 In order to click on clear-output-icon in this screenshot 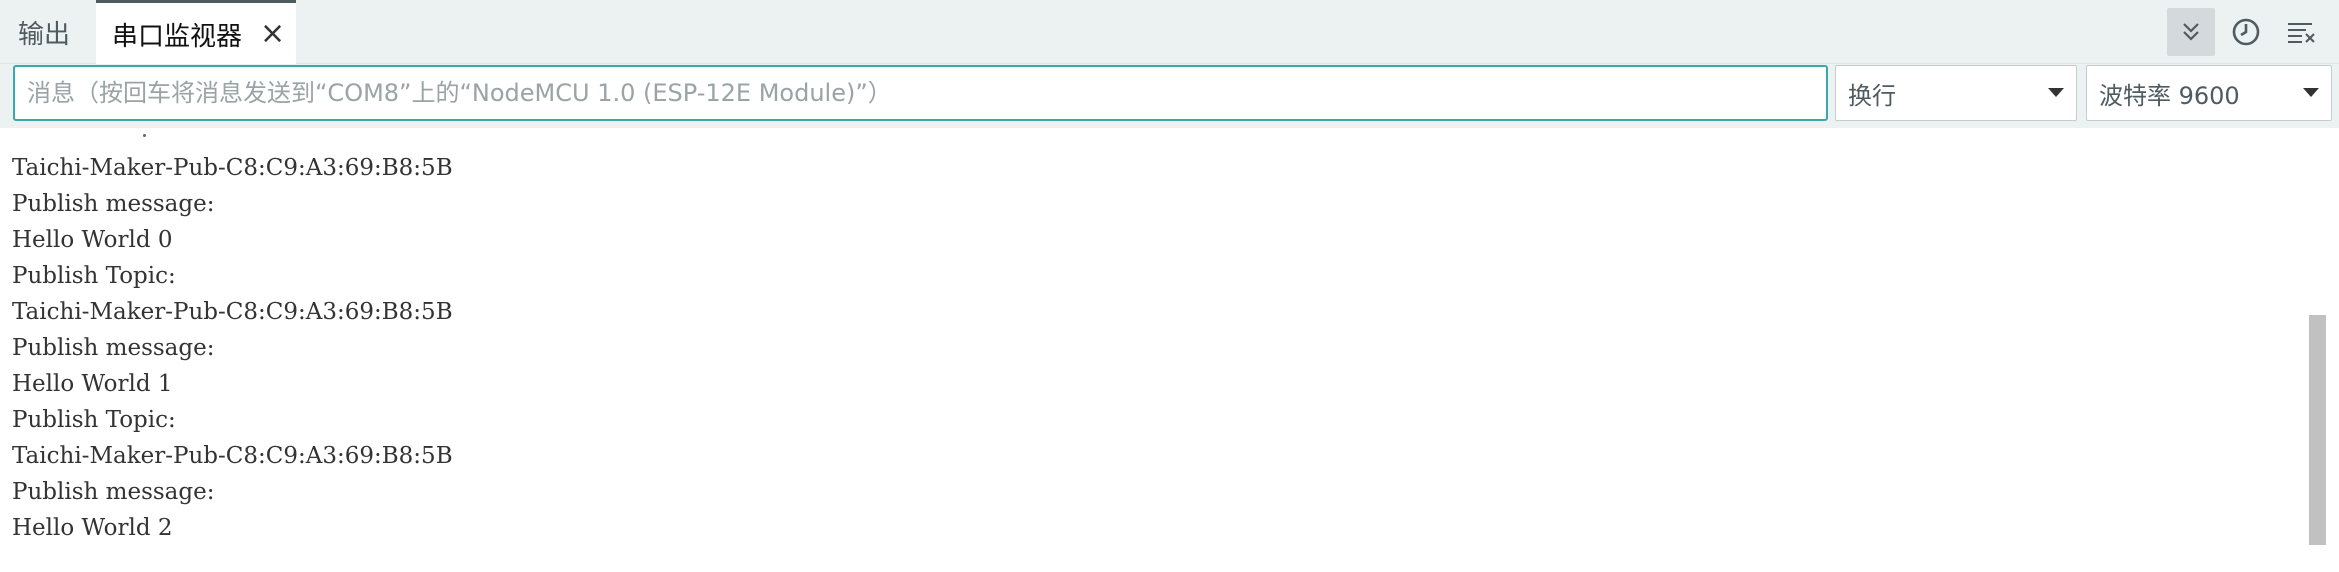, I will do `click(2301, 33)`.